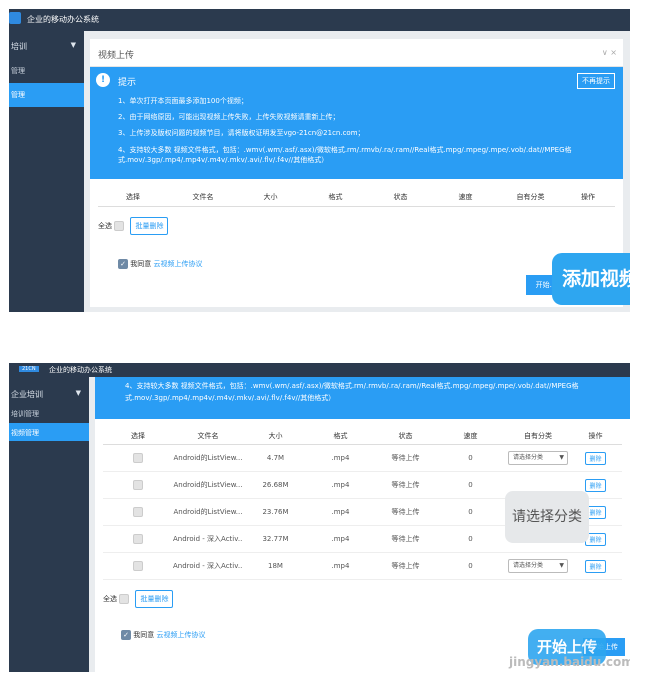 The height and width of the screenshot is (682, 668). Describe the element at coordinates (229, 117) in the screenshot. I see `notice-line: 2、由于网络原因，可能出现视频上传失败，上传失败视频请重新上传；` at that location.